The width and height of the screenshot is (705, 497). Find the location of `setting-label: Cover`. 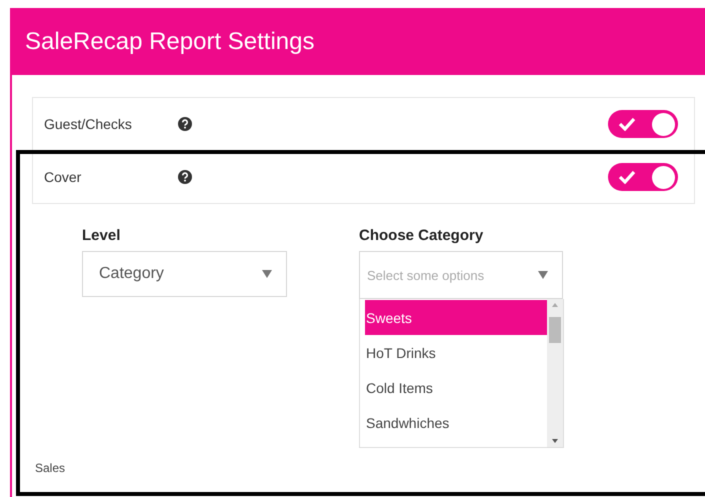

setting-label: Cover is located at coordinates (63, 177).